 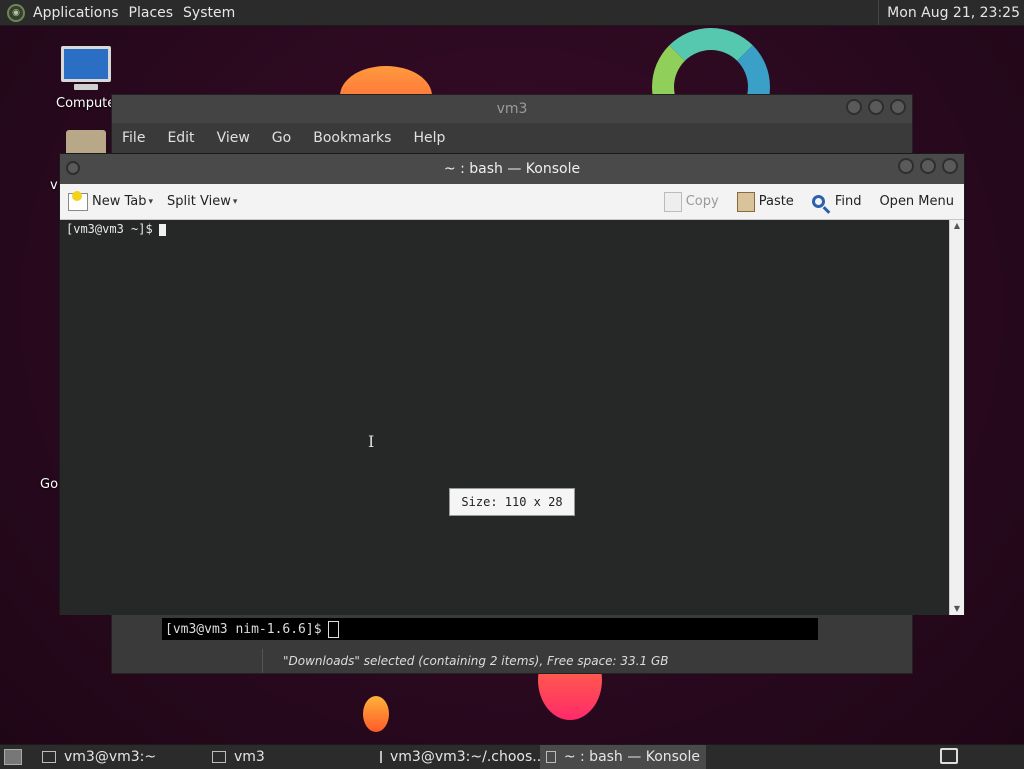 I want to click on terminal-scrollbar: ▲ ▼, so click(x=956, y=417).